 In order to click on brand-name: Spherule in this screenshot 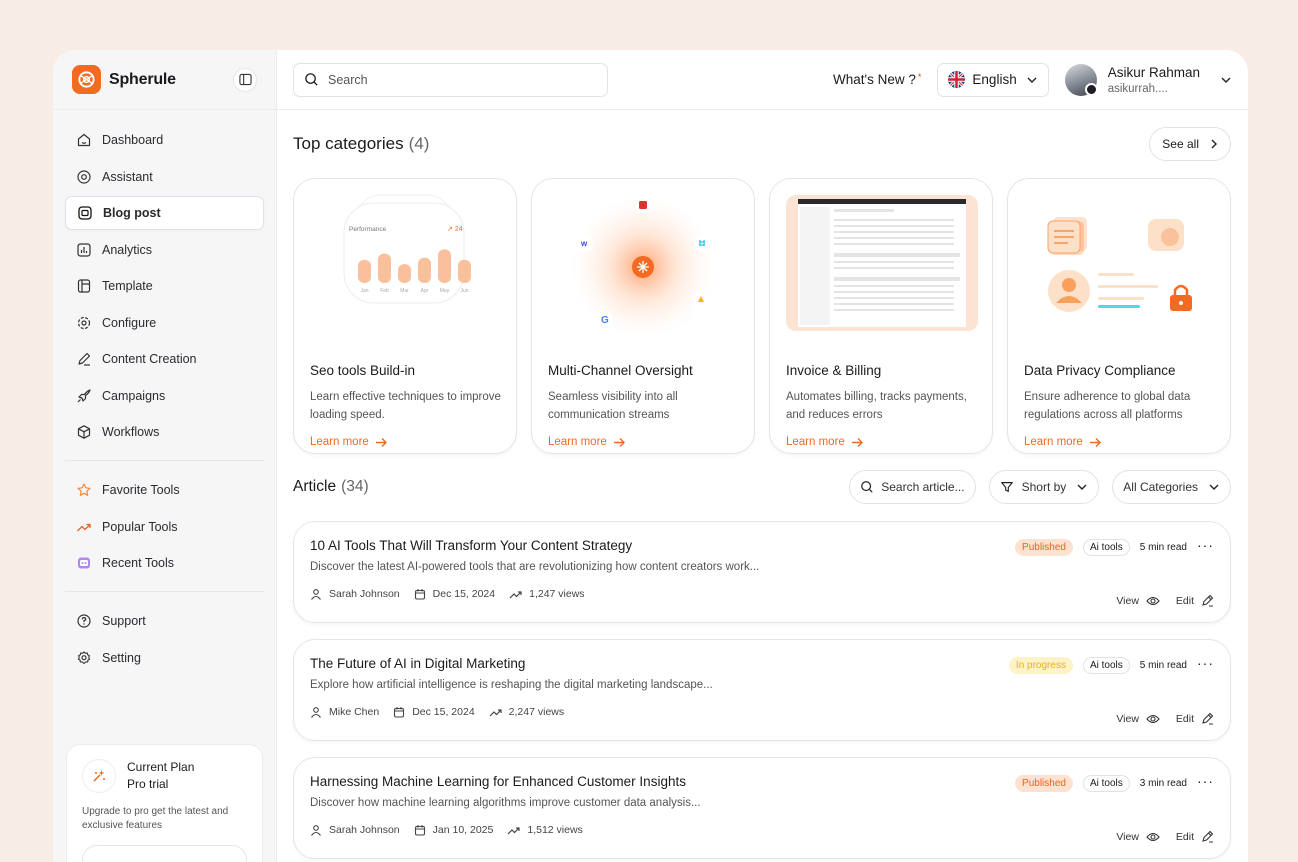, I will do `click(142, 79)`.